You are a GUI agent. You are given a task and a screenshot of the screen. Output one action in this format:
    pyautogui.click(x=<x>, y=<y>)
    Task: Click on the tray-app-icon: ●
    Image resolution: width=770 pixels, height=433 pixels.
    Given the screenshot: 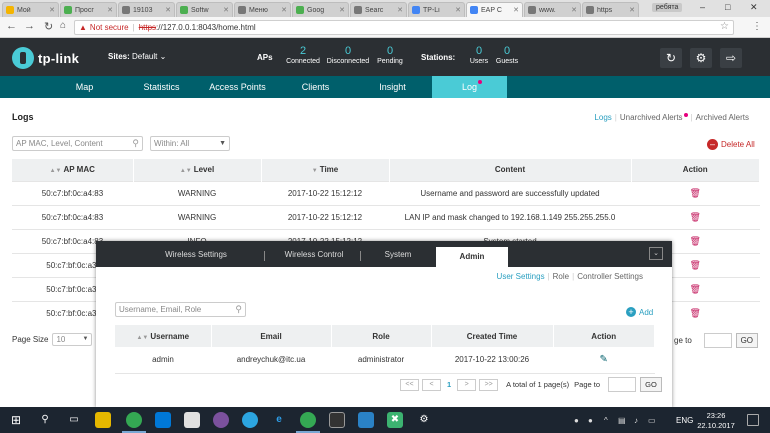 What is the action you would take?
    pyautogui.click(x=590, y=420)
    